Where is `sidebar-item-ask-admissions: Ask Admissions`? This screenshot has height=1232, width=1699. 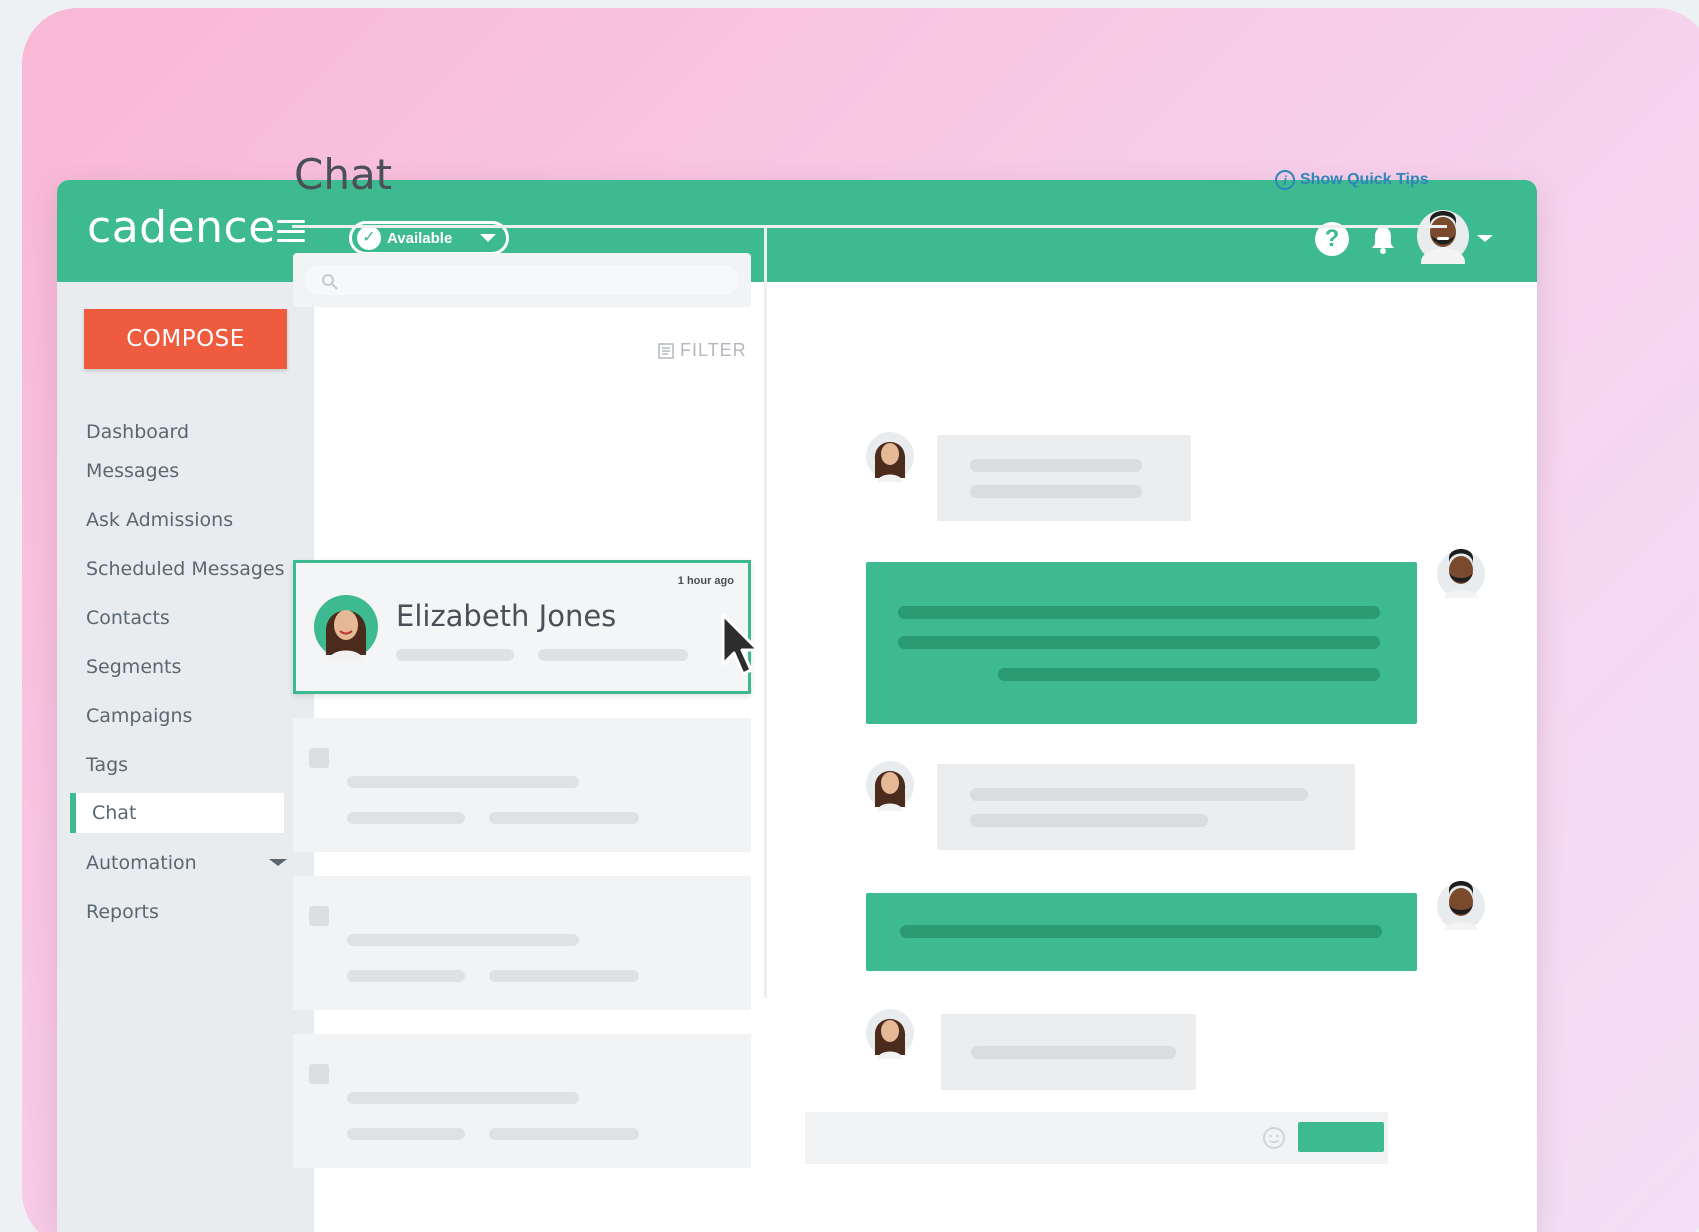
sidebar-item-ask-admissions: Ask Admissions is located at coordinates (185, 519).